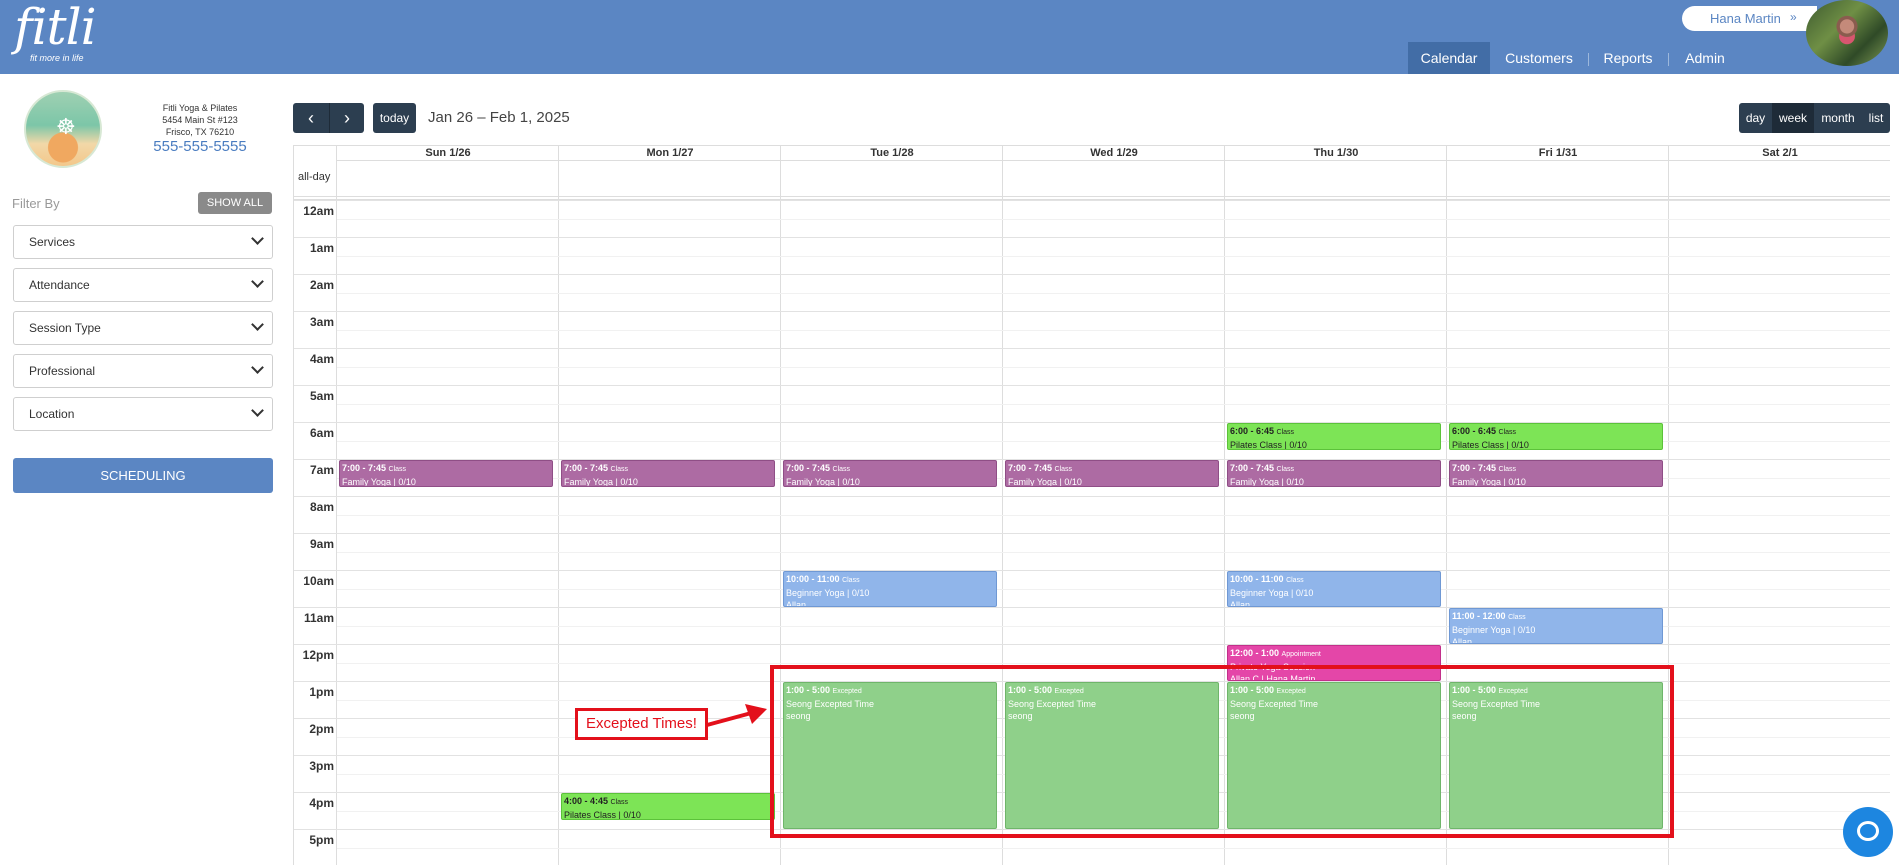 Image resolution: width=1899 pixels, height=865 pixels. What do you see at coordinates (321, 433) in the screenshot?
I see `hour-label: 6am` at bounding box center [321, 433].